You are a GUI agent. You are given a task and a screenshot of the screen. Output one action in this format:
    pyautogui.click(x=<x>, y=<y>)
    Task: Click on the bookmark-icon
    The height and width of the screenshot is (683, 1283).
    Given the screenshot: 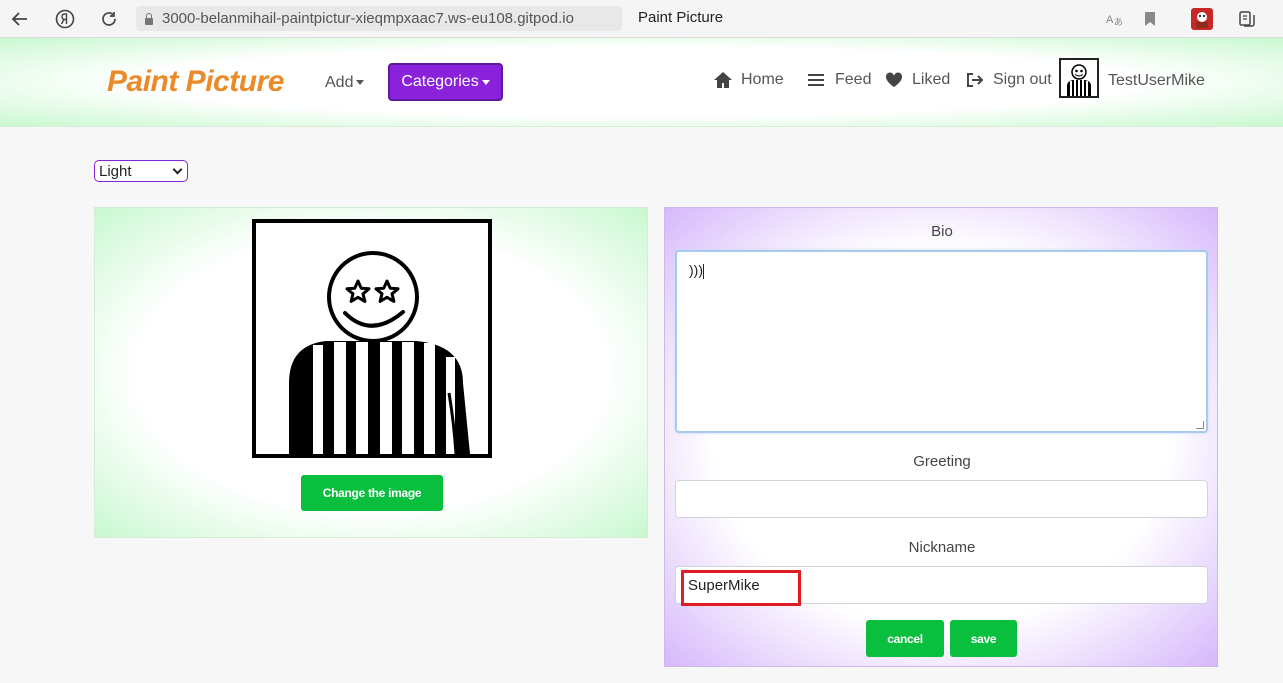 What is the action you would take?
    pyautogui.click(x=1150, y=19)
    